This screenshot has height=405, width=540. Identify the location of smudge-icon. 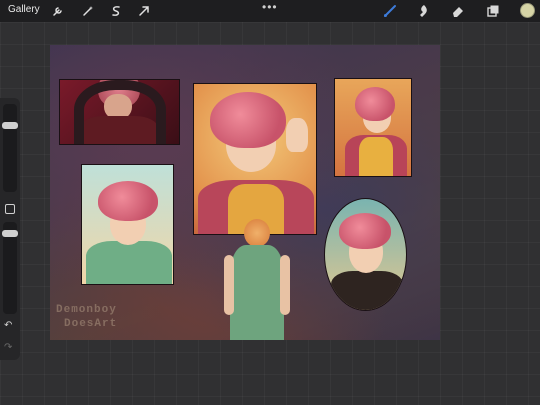
(424, 11).